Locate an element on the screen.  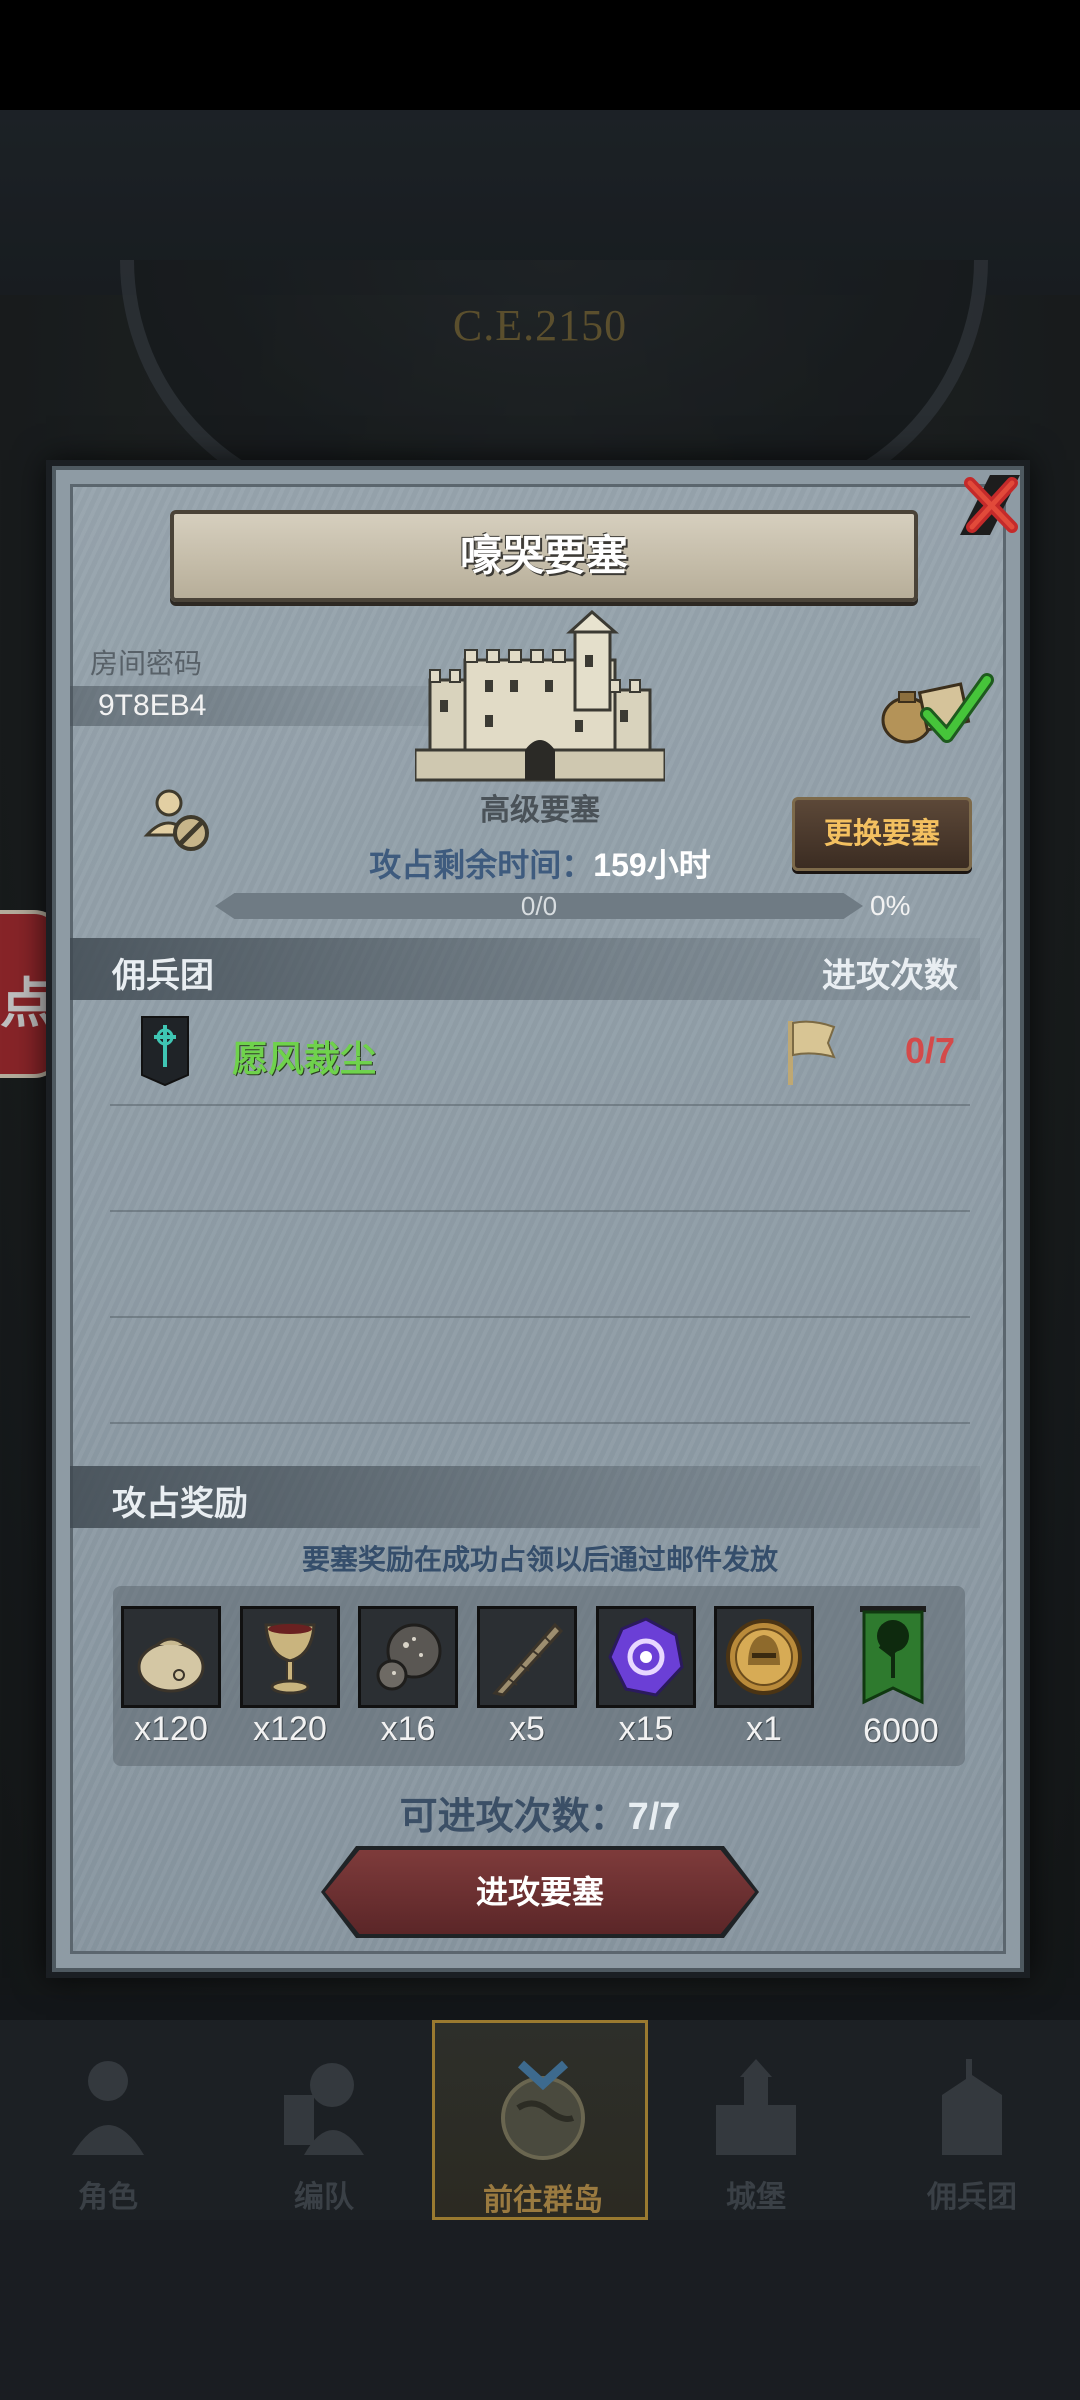
reward-item: x15 is located at coordinates (650, 1677).